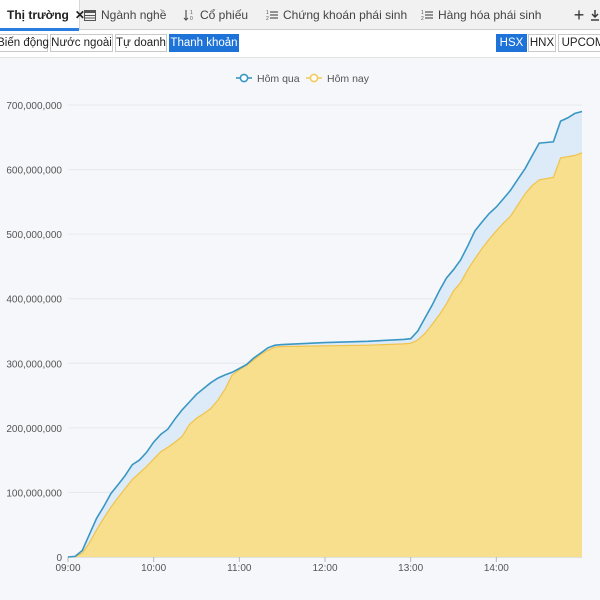  I want to click on tab-label: Thị trường, so click(38, 15).